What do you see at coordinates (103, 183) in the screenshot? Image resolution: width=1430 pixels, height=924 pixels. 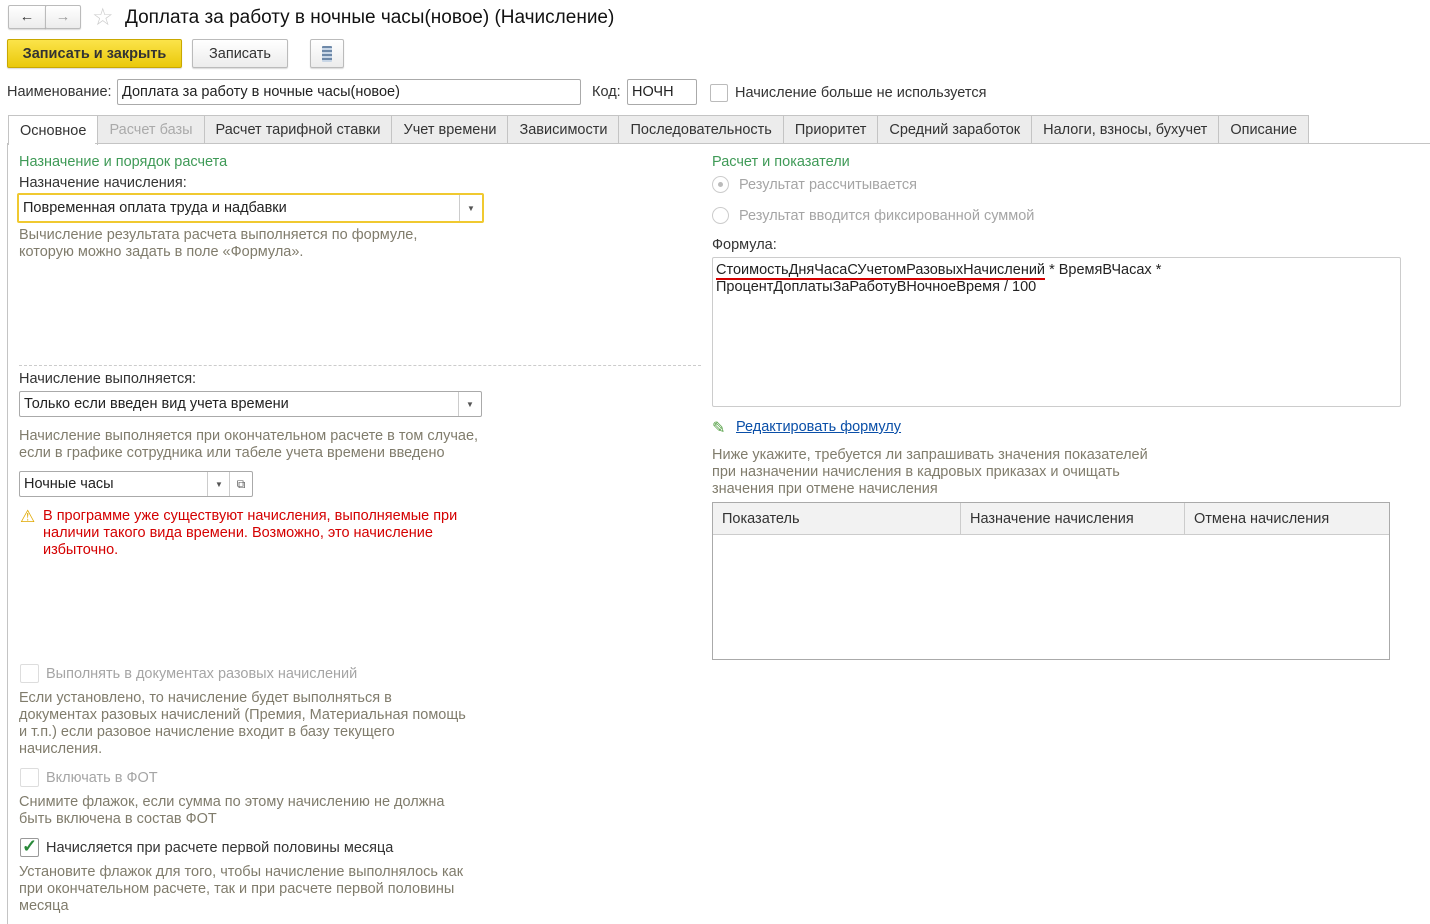 I see `purpose-label: Назначение начисления:` at bounding box center [103, 183].